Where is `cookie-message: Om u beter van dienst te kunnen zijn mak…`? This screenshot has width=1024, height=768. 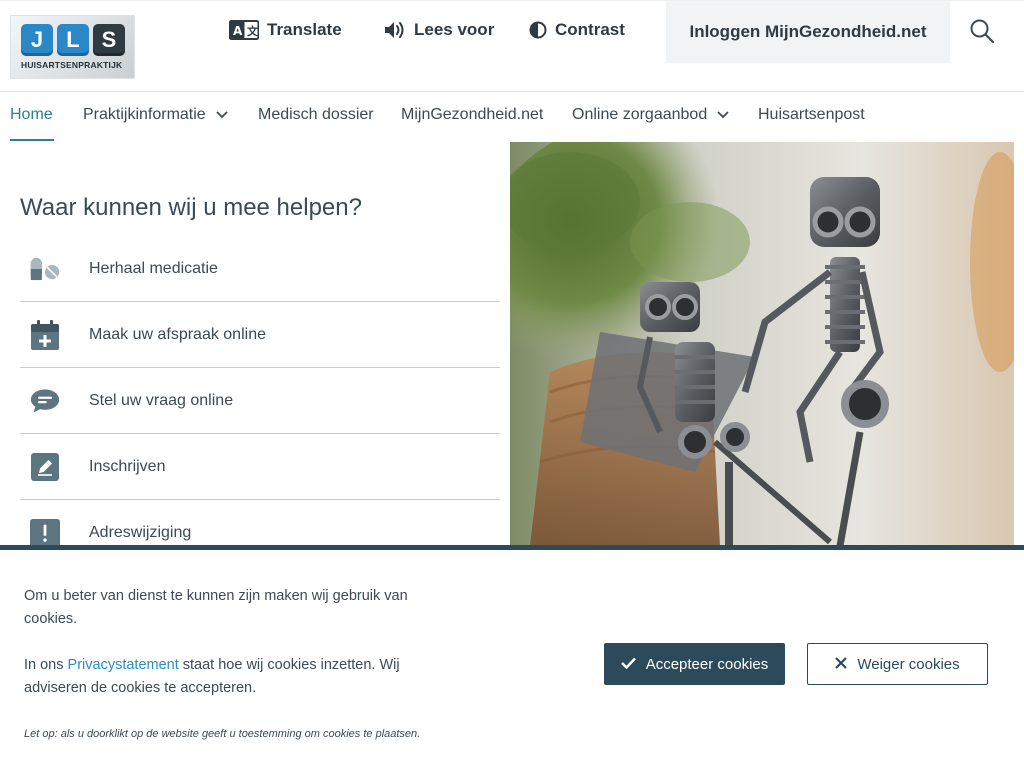
cookie-message: Om u beter van dienst te kunnen zijn mak… is located at coordinates (239, 654).